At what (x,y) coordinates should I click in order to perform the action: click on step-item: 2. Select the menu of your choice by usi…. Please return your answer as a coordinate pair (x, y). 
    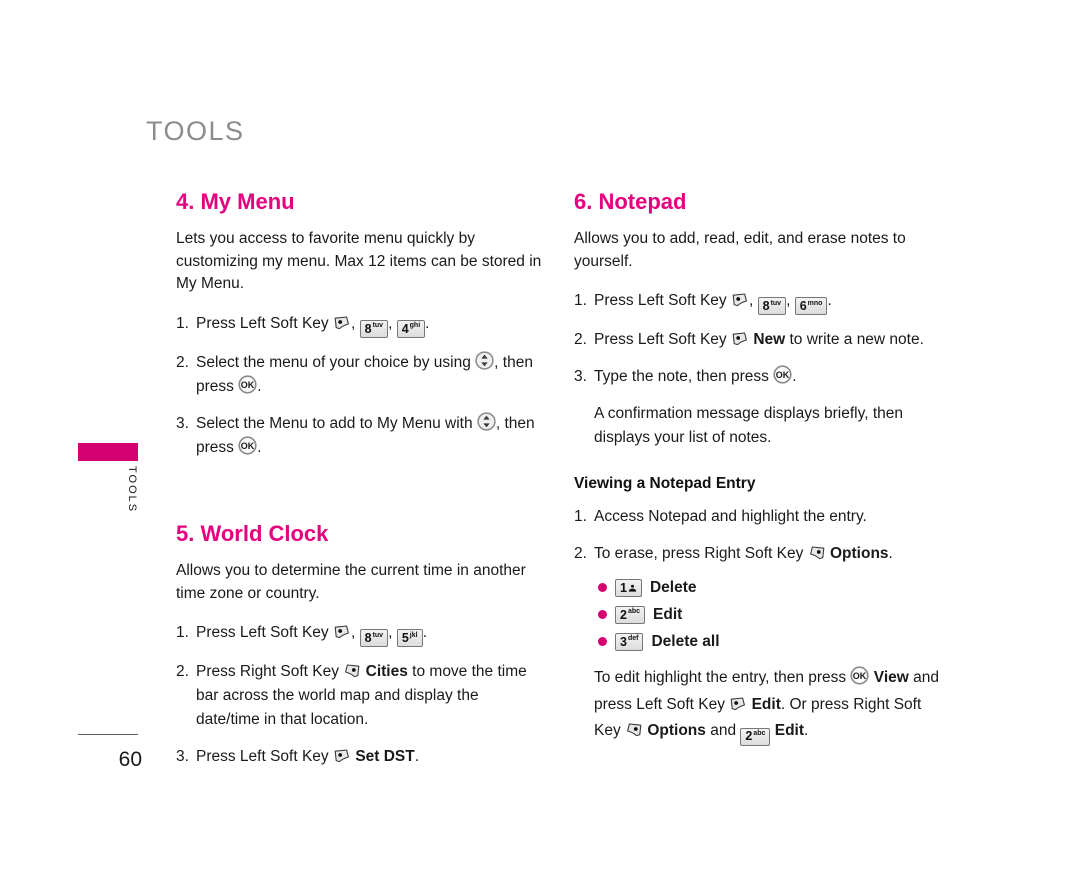
    Looking at the image, I should click on (361, 375).